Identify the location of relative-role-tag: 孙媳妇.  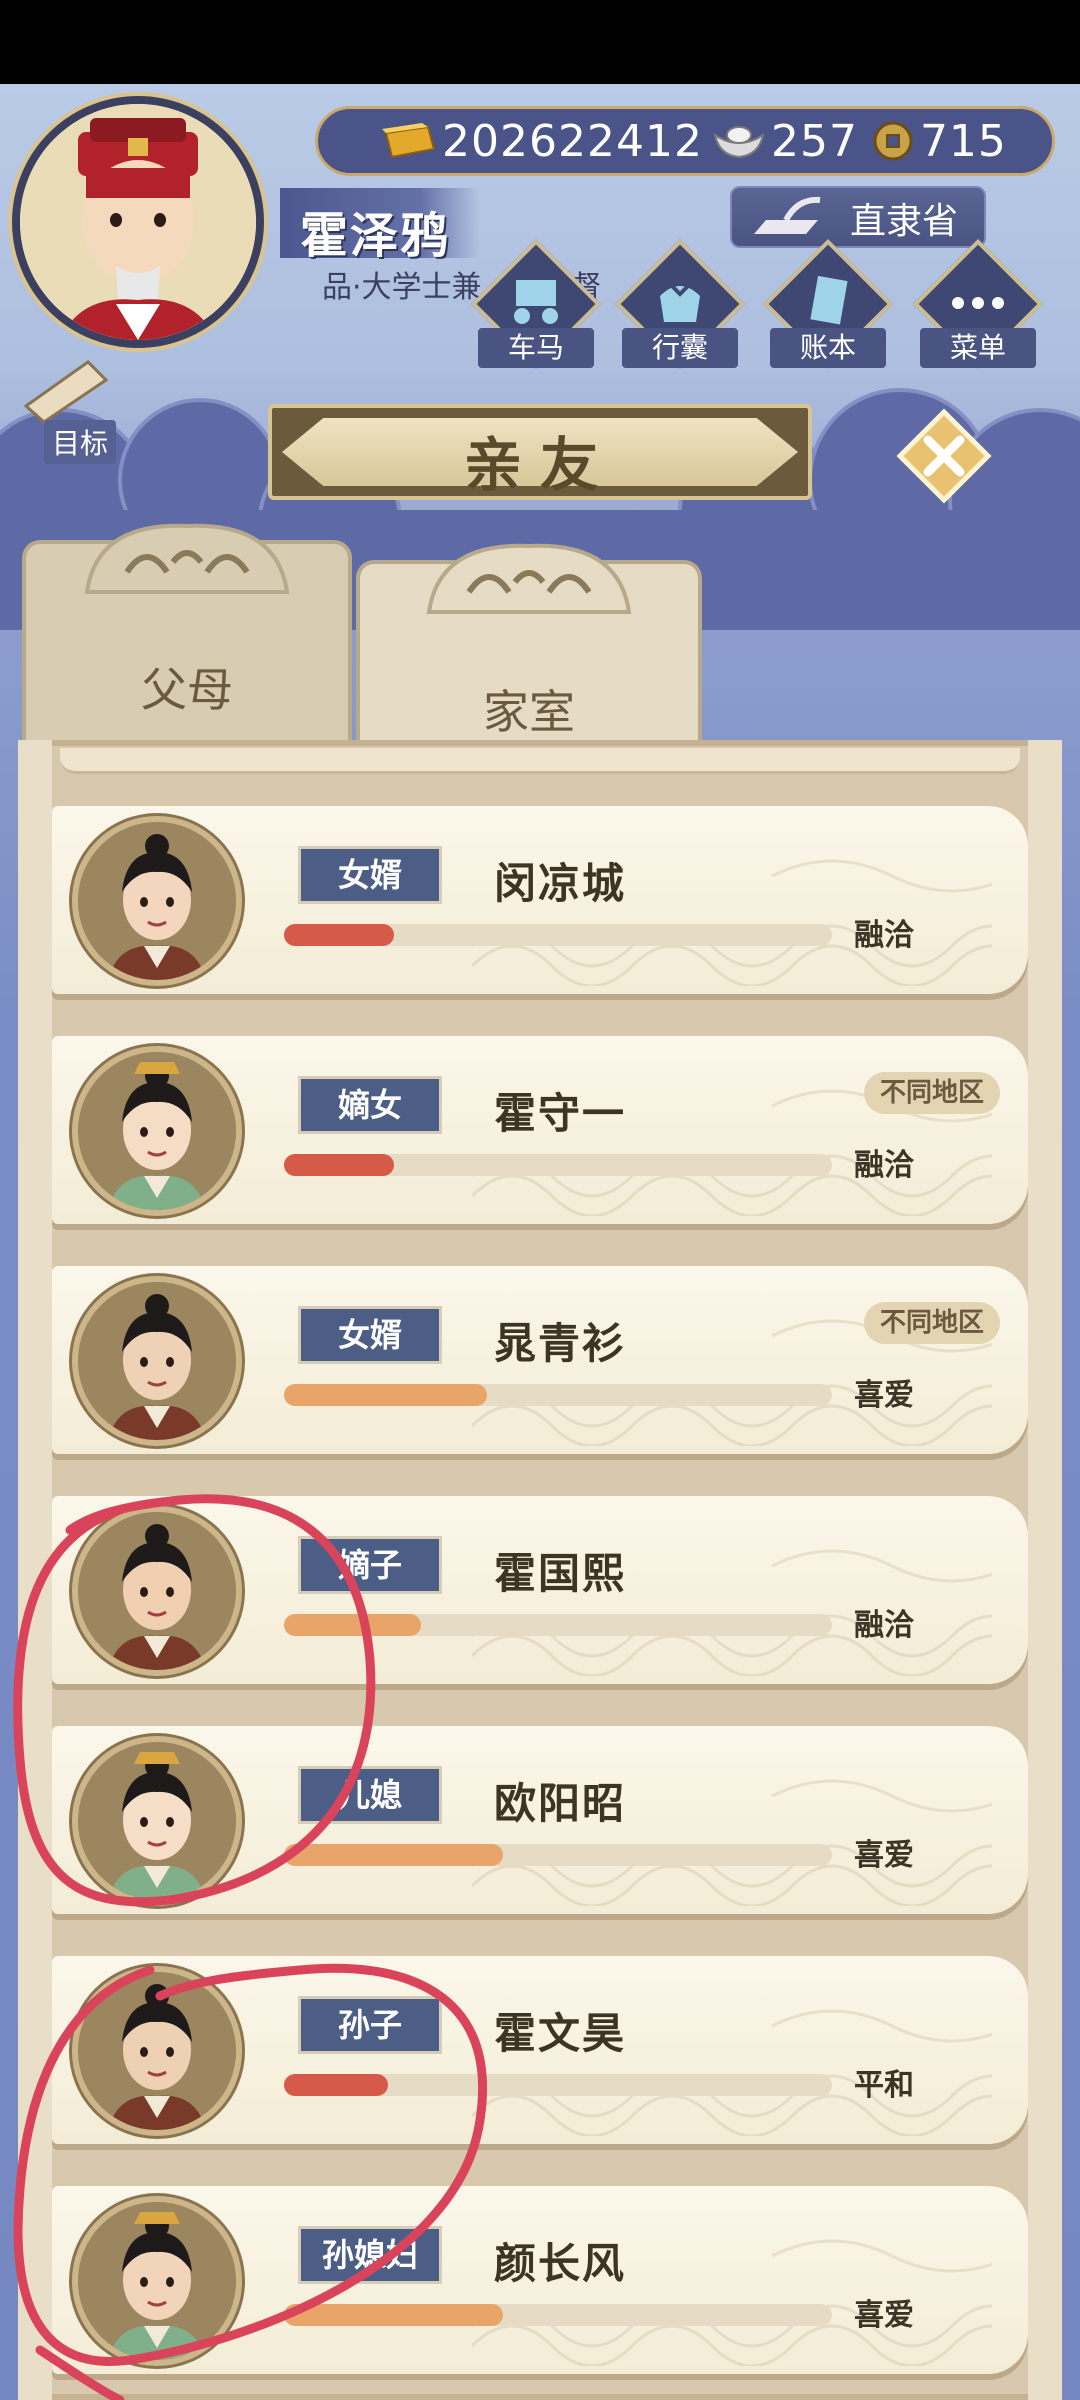
(370, 2255).